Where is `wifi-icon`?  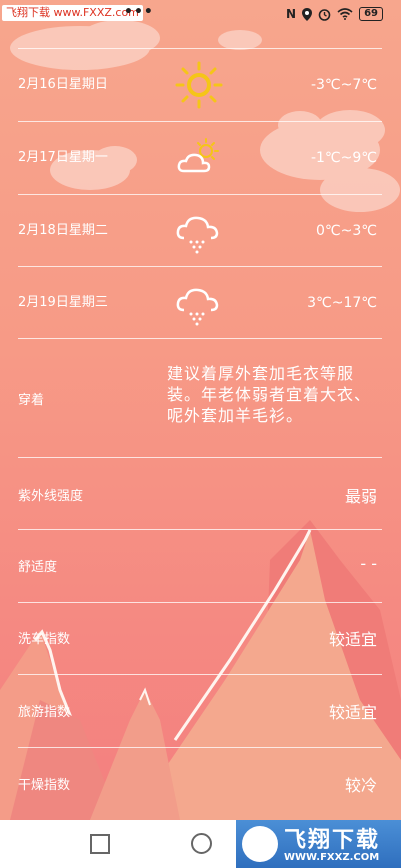 wifi-icon is located at coordinates (345, 14).